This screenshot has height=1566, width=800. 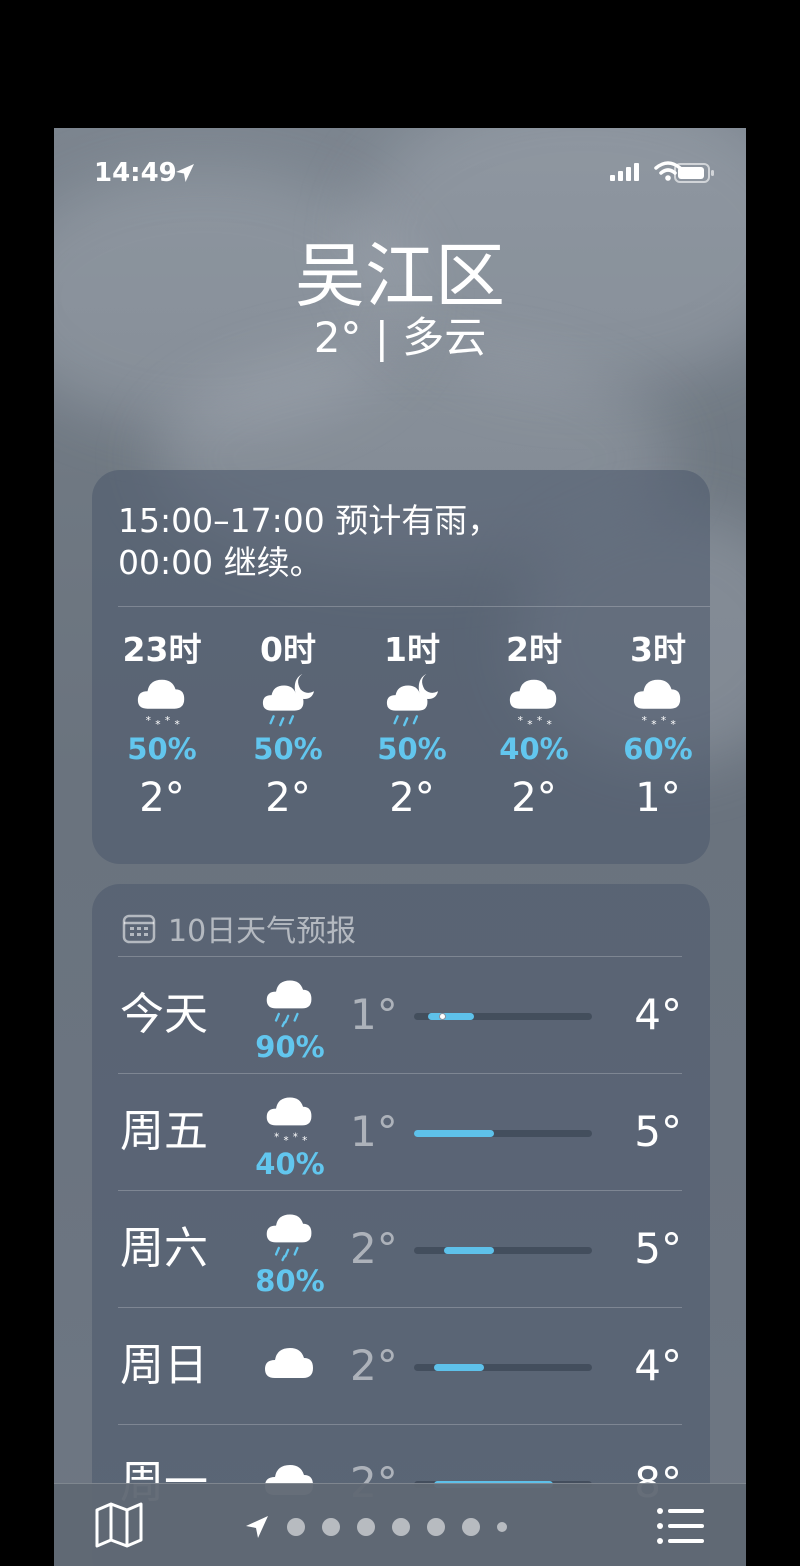 I want to click on current-temp-marker, so click(x=442, y=1016).